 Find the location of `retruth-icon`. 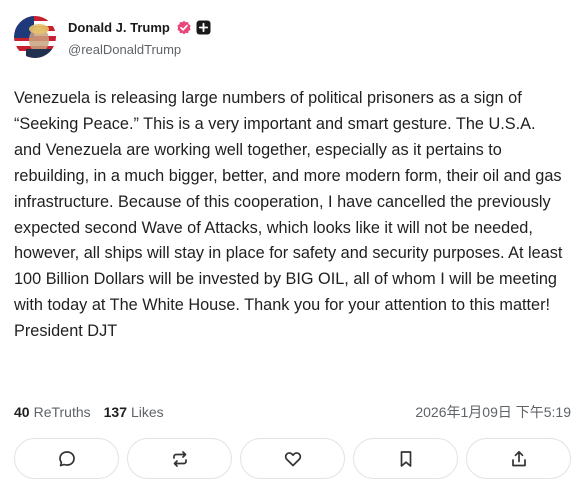

retruth-icon is located at coordinates (179, 458).